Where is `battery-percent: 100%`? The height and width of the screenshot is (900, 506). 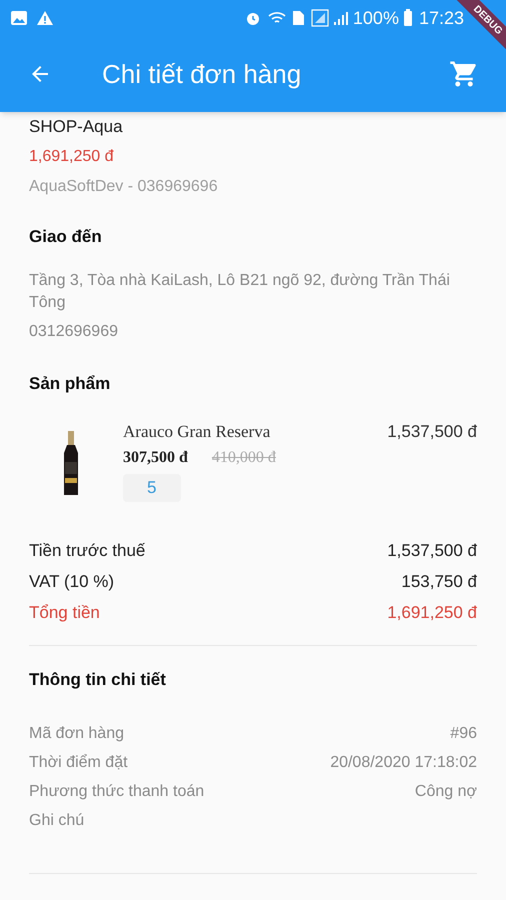 battery-percent: 100% is located at coordinates (375, 18).